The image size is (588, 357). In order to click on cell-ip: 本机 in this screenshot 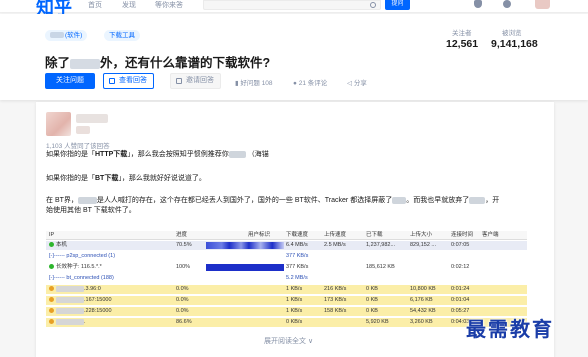, I will do `click(58, 245)`.